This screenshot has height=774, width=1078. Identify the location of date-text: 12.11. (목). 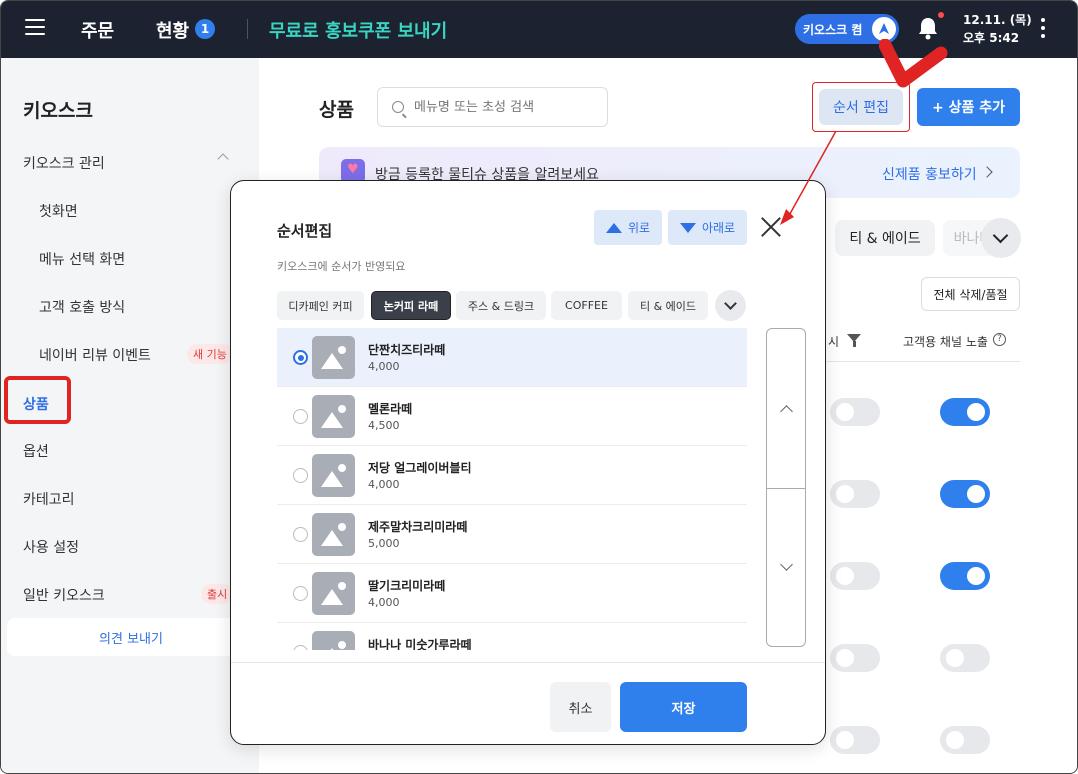
(997, 20).